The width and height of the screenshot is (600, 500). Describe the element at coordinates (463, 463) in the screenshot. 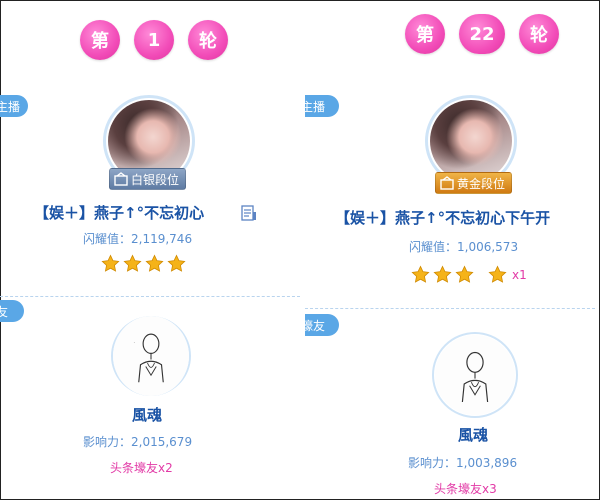

I see `friend-influence-value: 影响力：1,003,896` at that location.